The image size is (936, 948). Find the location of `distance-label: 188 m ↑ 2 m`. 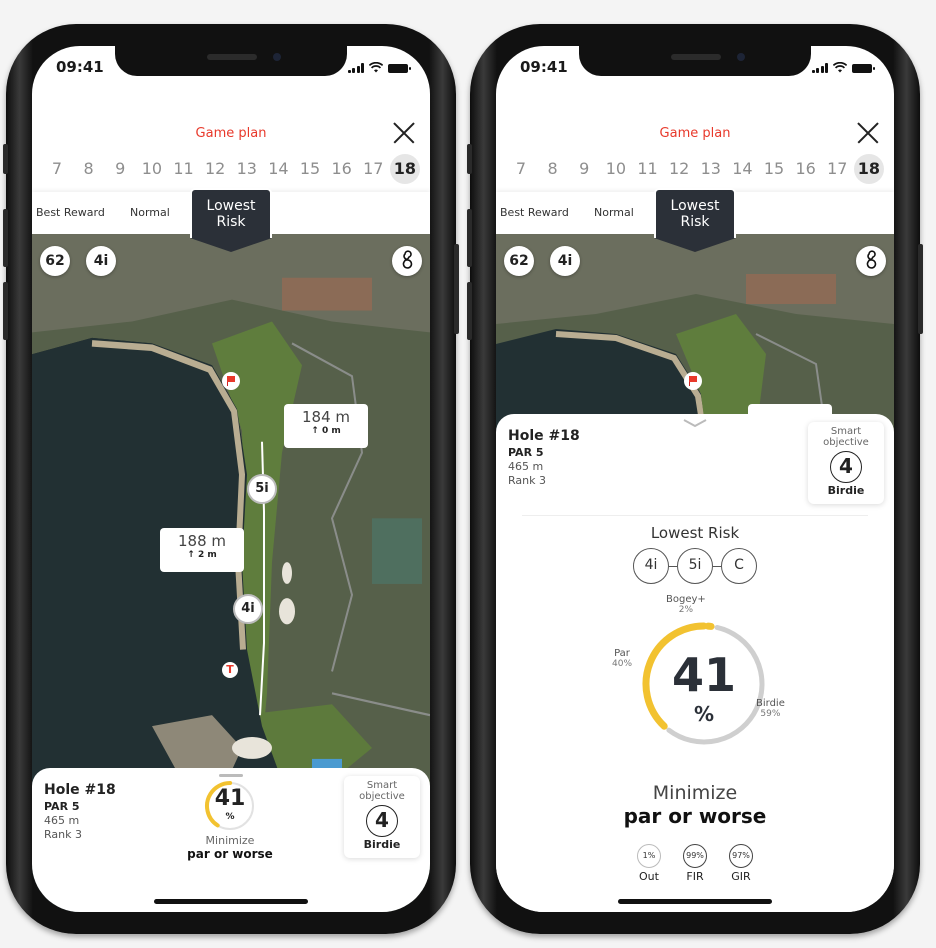

distance-label: 188 m ↑ 2 m is located at coordinates (202, 550).